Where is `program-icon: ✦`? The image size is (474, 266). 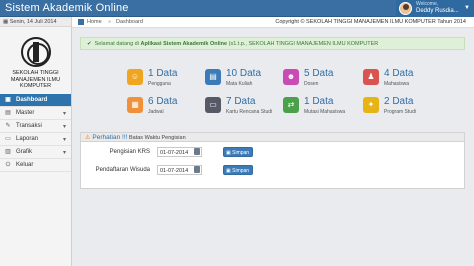
program-icon: ✦ is located at coordinates (371, 105).